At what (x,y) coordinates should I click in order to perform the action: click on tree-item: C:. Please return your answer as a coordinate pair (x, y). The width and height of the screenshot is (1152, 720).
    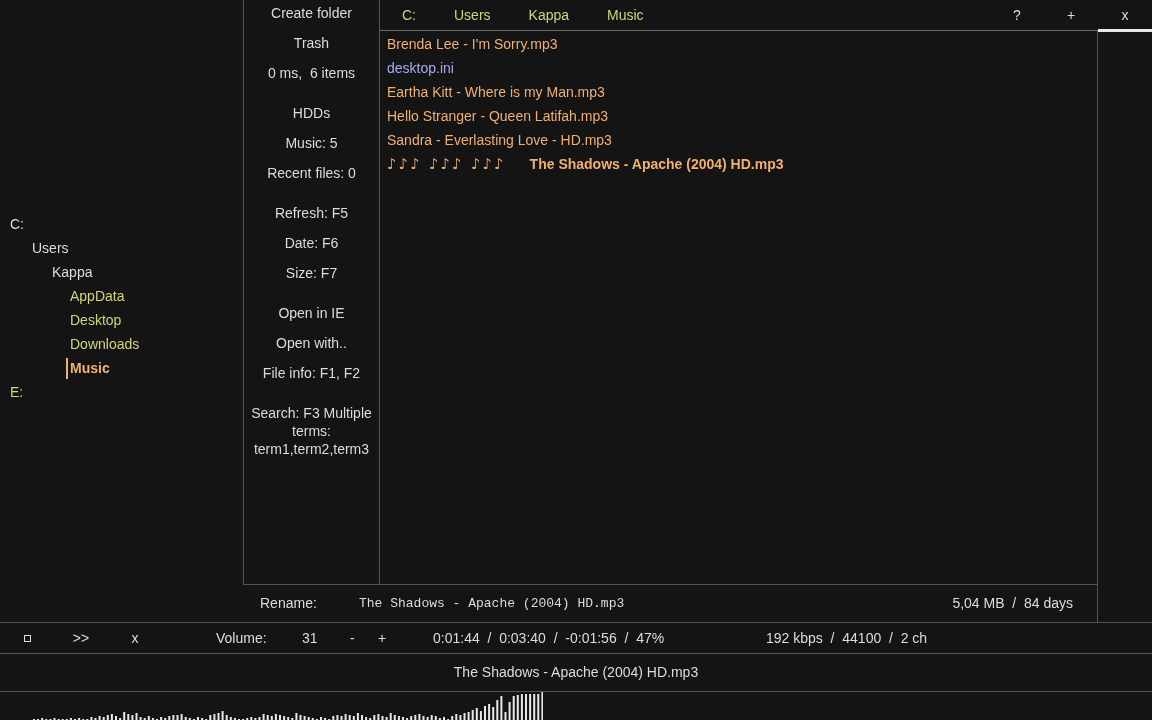
    Looking at the image, I should click on (17, 224).